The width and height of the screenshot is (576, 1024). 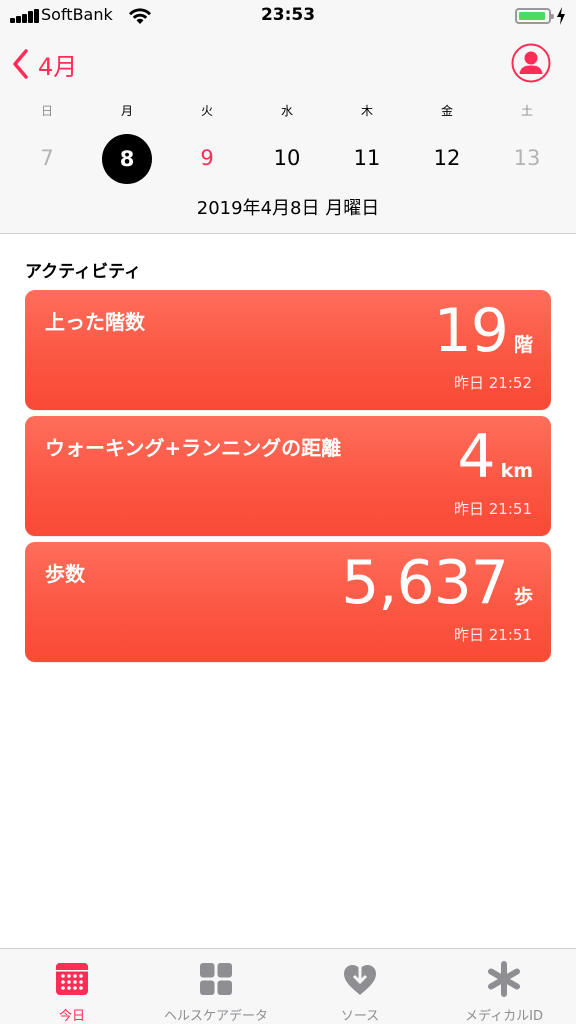 What do you see at coordinates (206, 111) in the screenshot?
I see `weekday-tue: 火` at bounding box center [206, 111].